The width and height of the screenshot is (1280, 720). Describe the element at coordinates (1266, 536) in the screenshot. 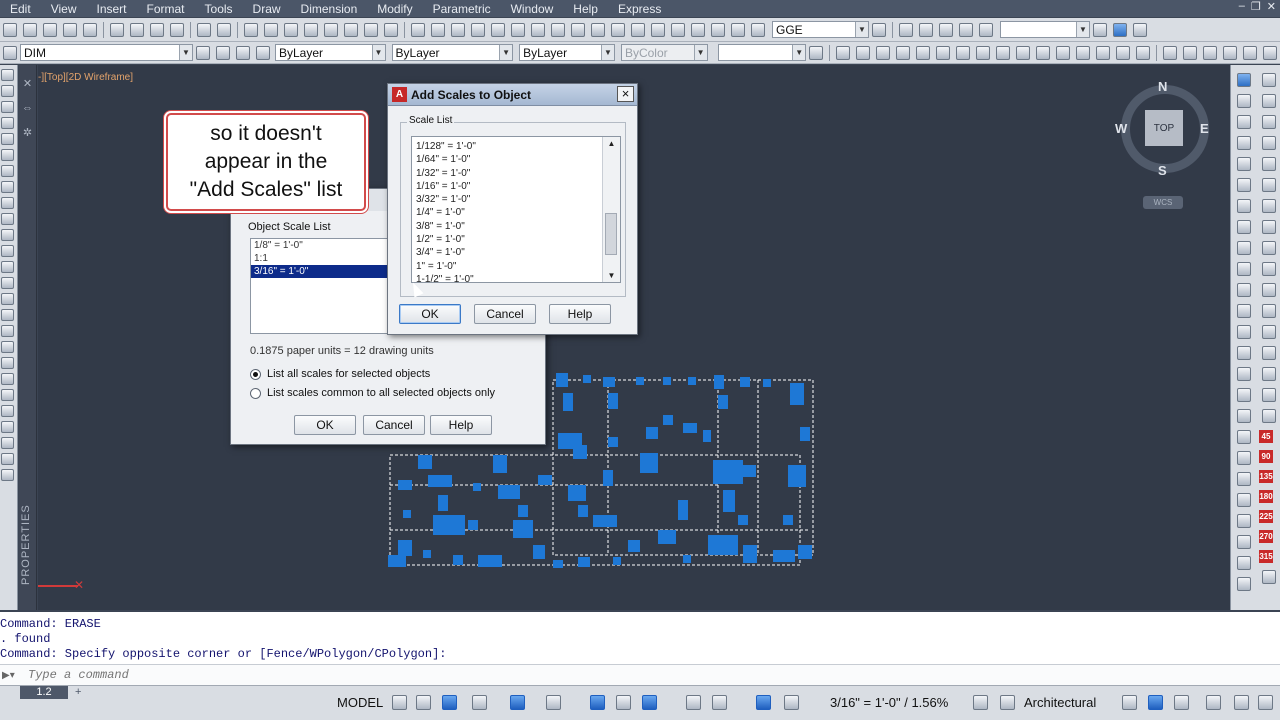

I see `angle-270-label: 270` at that location.